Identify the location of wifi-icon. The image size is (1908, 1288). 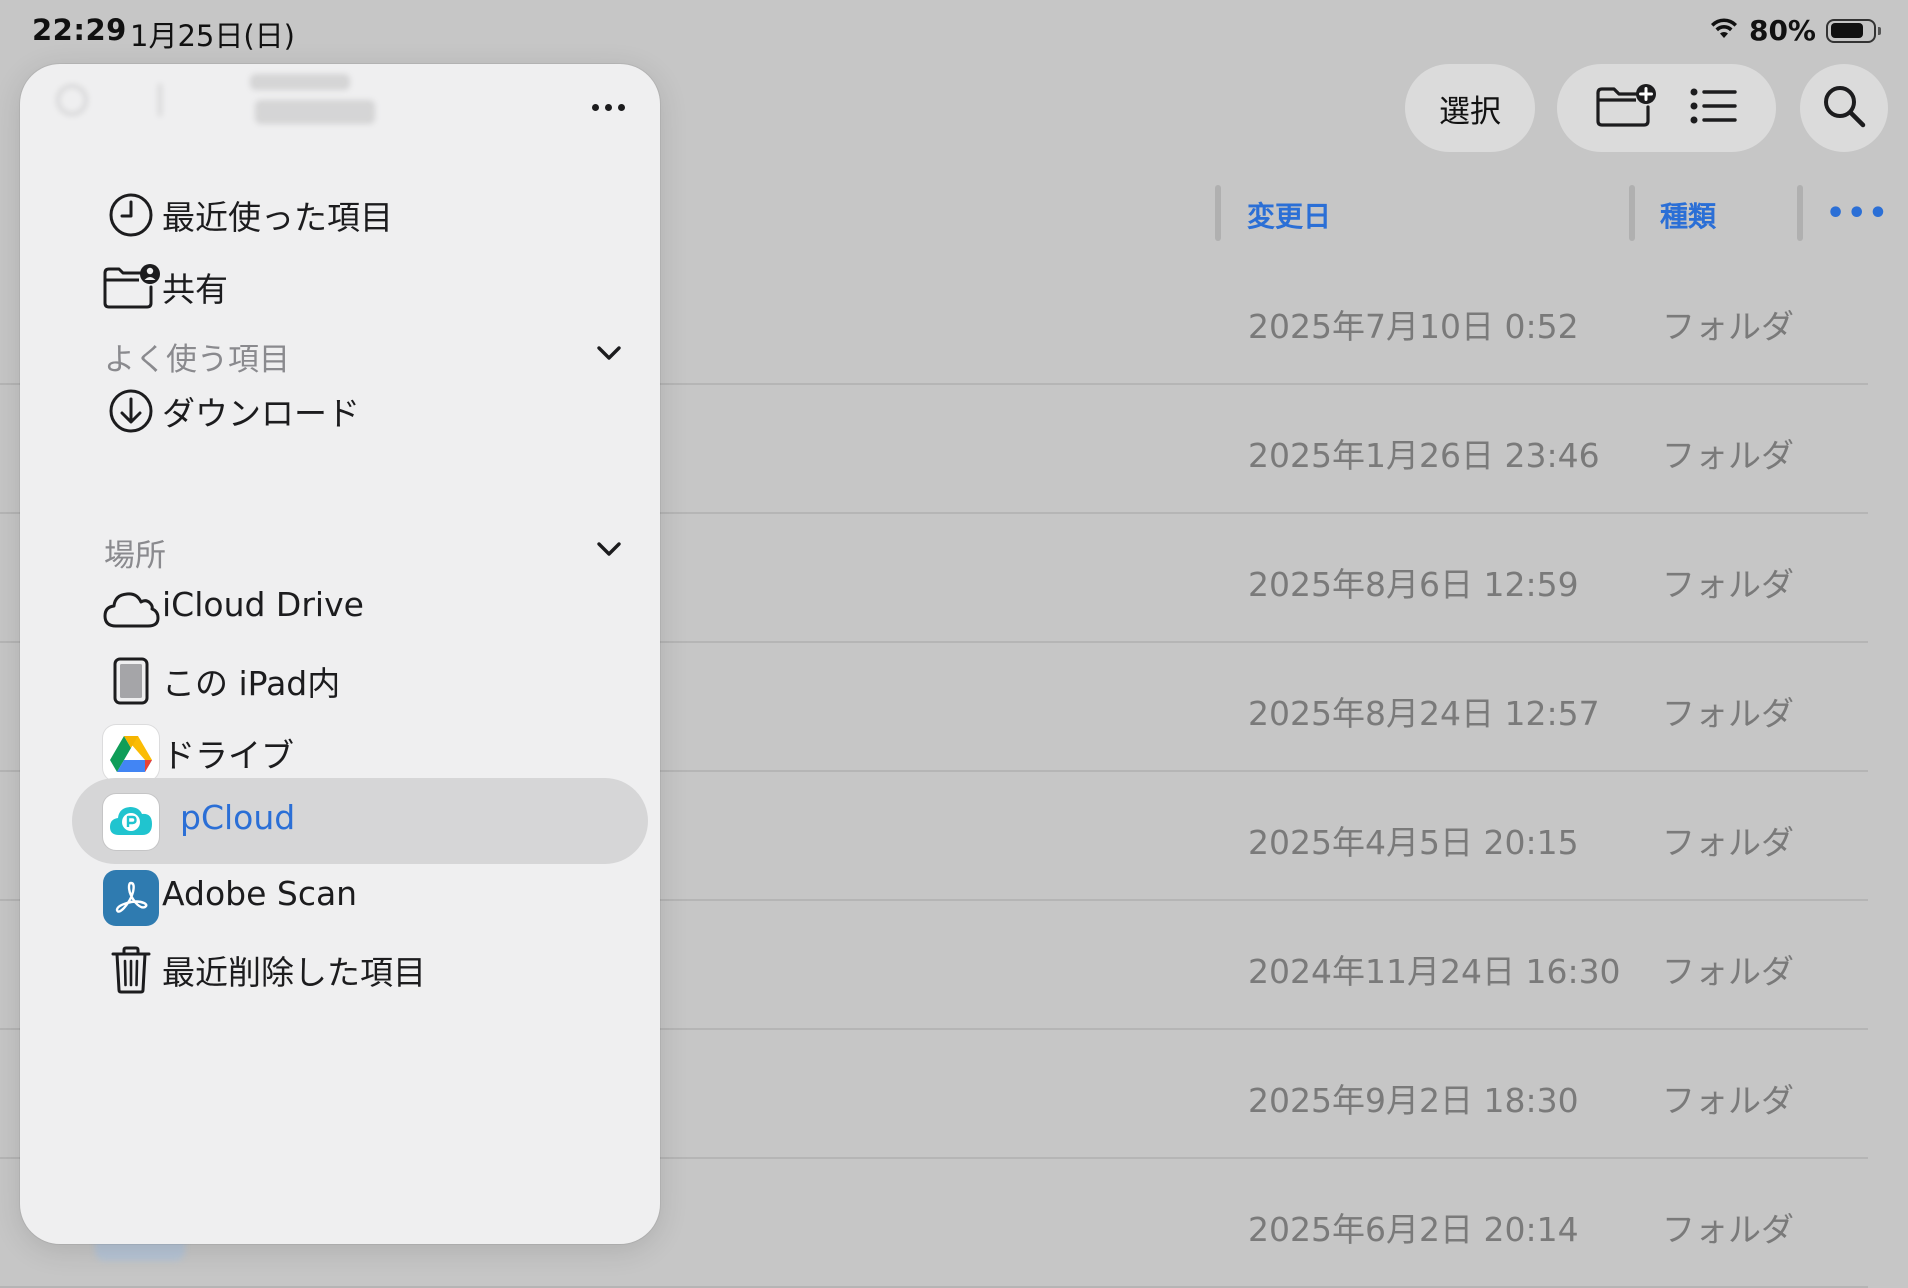
(1724, 31).